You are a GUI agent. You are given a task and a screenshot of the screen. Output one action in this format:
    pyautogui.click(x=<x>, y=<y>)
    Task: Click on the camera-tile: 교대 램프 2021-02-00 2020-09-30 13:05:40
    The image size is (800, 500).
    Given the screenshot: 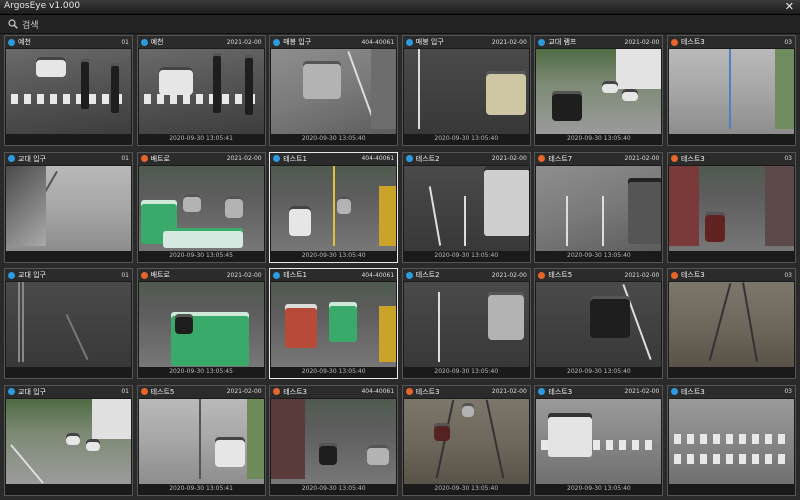 What is the action you would take?
    pyautogui.click(x=599, y=90)
    